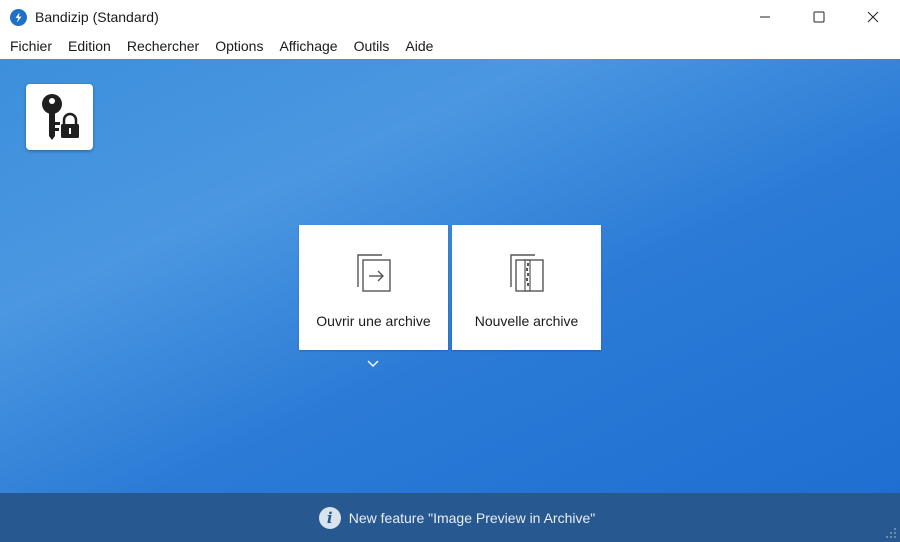 The width and height of the screenshot is (900, 542). Describe the element at coordinates (526, 273) in the screenshot. I see `new-archive-icon` at that location.